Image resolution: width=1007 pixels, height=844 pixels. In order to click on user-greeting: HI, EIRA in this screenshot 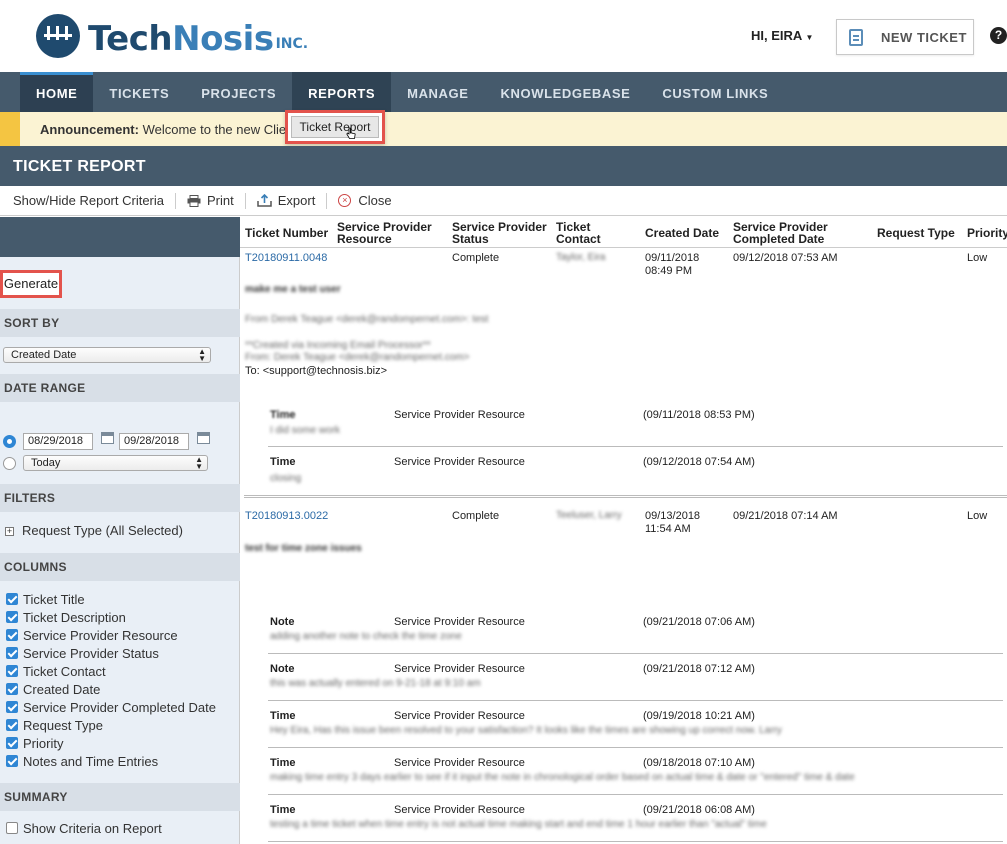, I will do `click(776, 35)`.